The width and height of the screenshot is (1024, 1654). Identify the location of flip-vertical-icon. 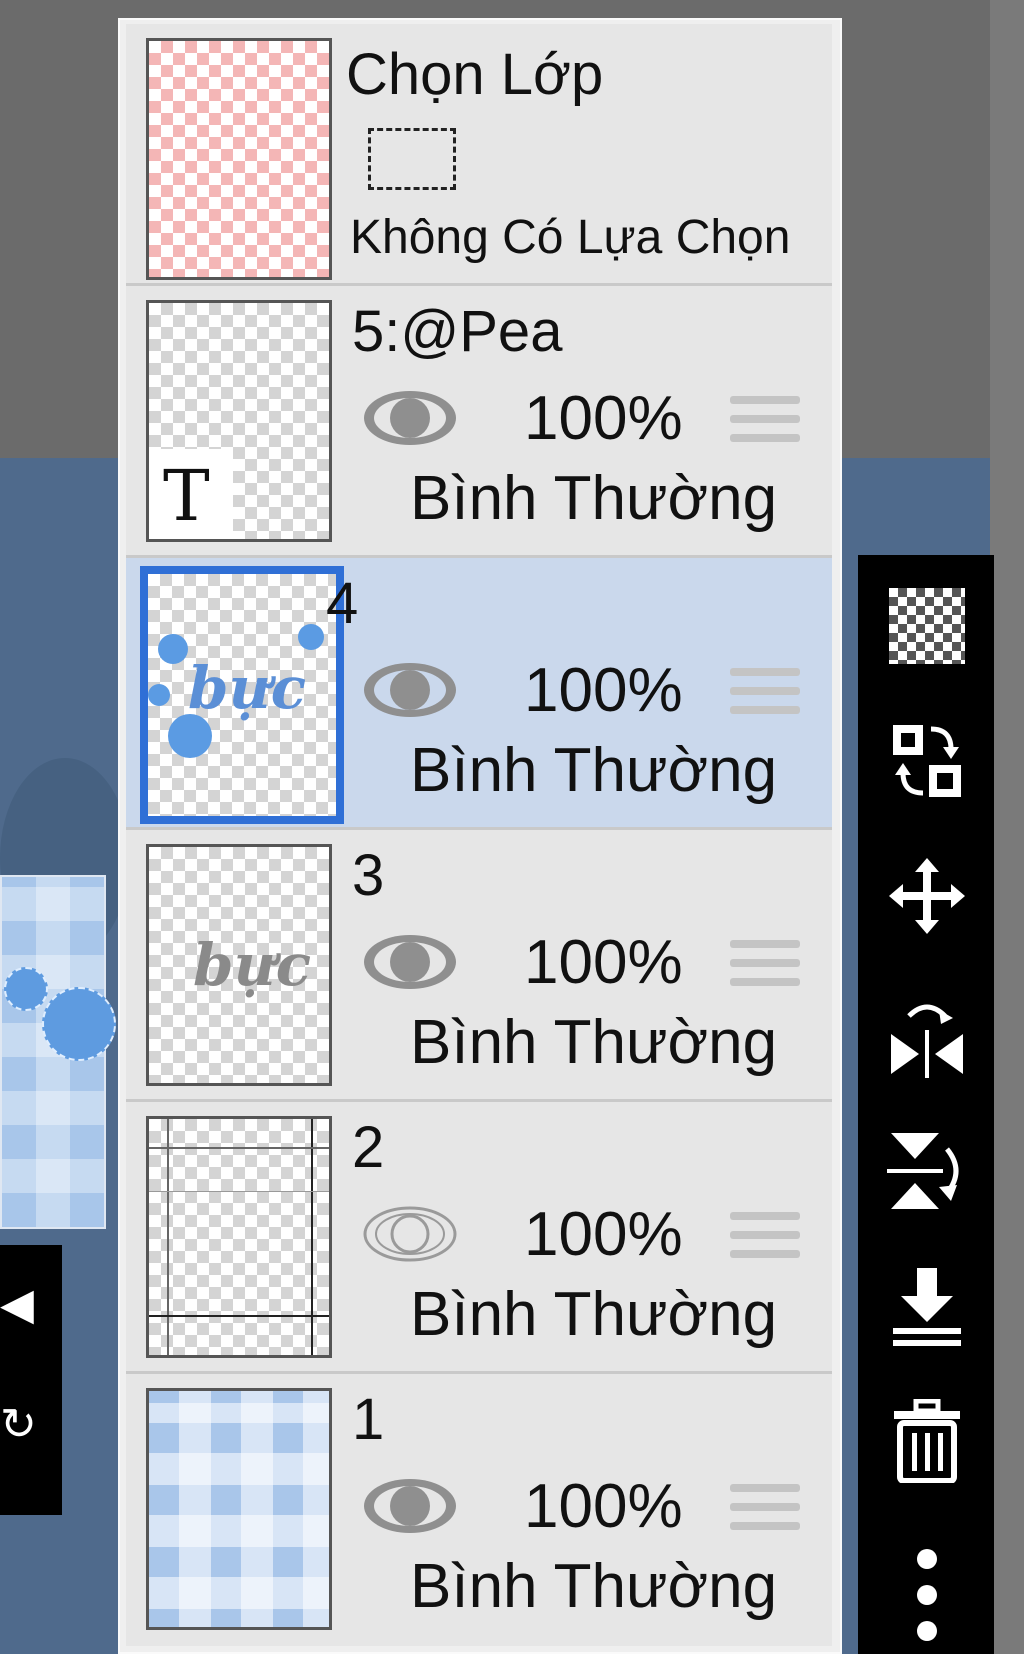
(927, 1171).